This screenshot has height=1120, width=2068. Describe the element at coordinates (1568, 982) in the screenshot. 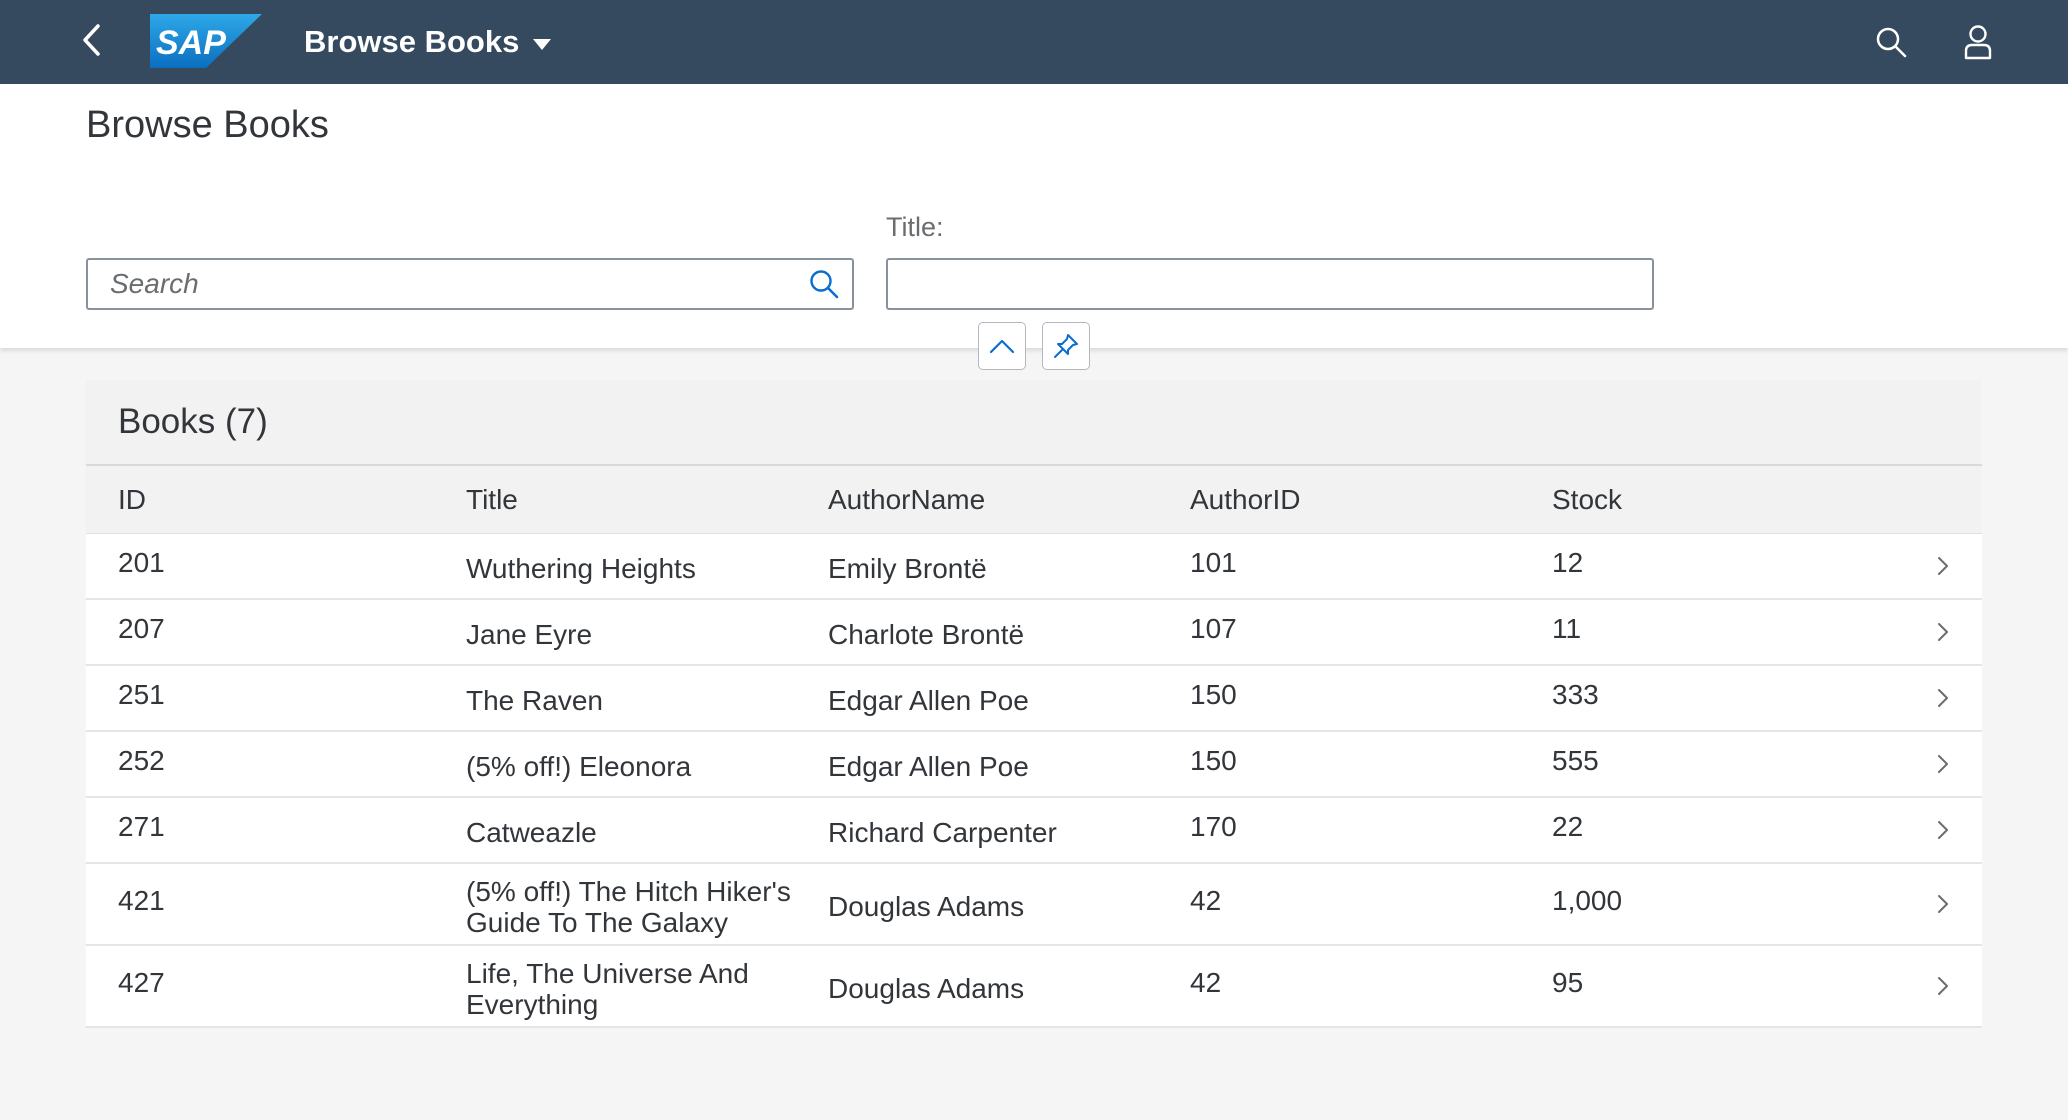

I see `cell-stock: 95` at that location.